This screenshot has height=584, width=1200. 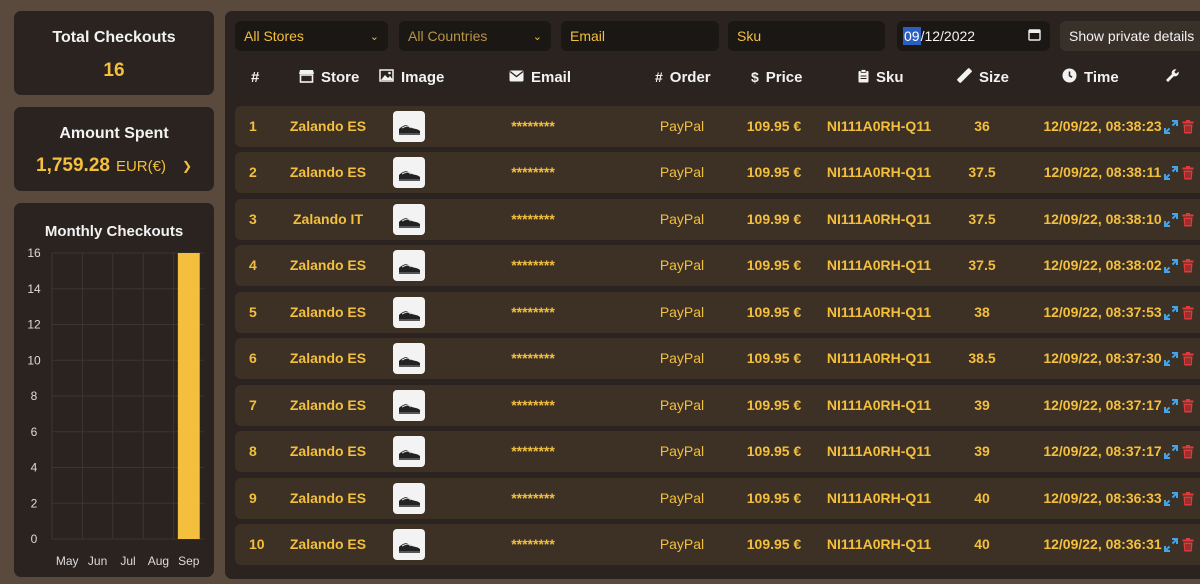 What do you see at coordinates (994, 77) in the screenshot?
I see `column-header-size-label: Size` at bounding box center [994, 77].